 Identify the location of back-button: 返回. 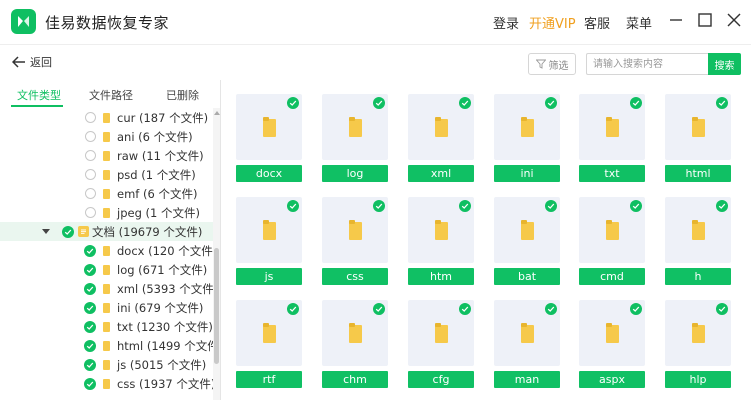
(32, 62).